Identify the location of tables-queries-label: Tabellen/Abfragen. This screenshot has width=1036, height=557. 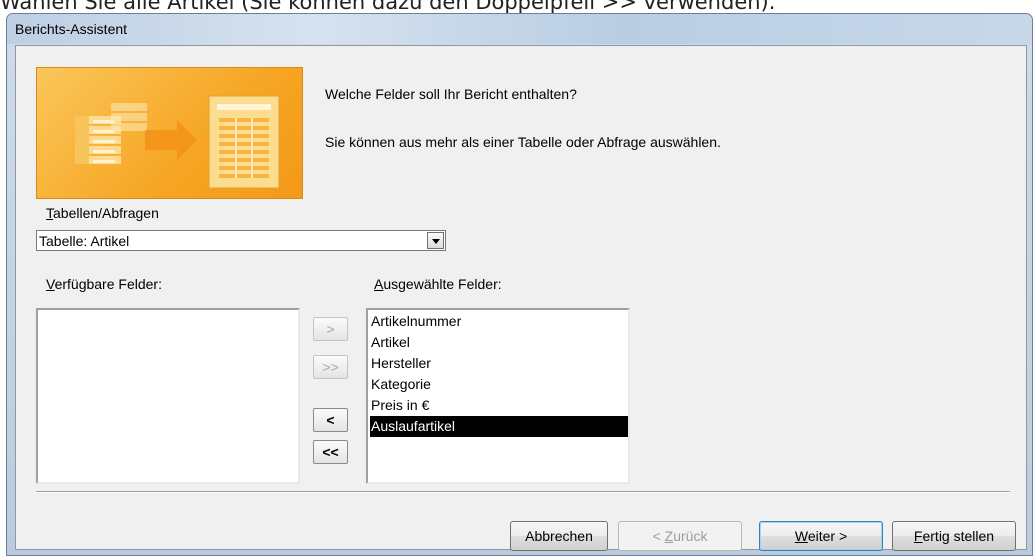
(102, 213).